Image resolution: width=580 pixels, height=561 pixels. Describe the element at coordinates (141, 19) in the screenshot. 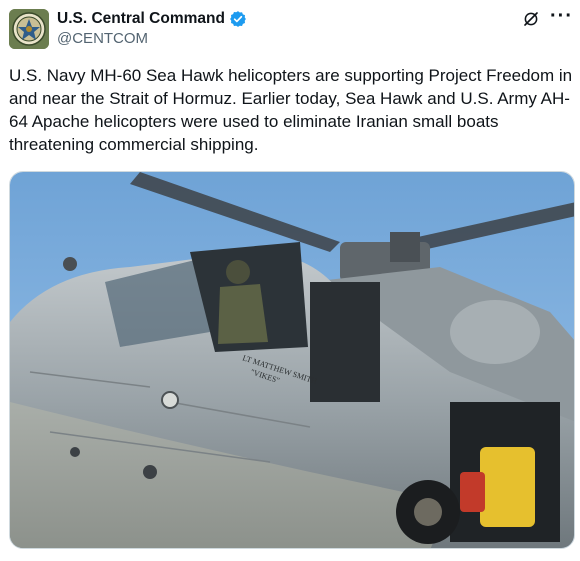

I see `author-display-name: U.S. Central Command` at that location.